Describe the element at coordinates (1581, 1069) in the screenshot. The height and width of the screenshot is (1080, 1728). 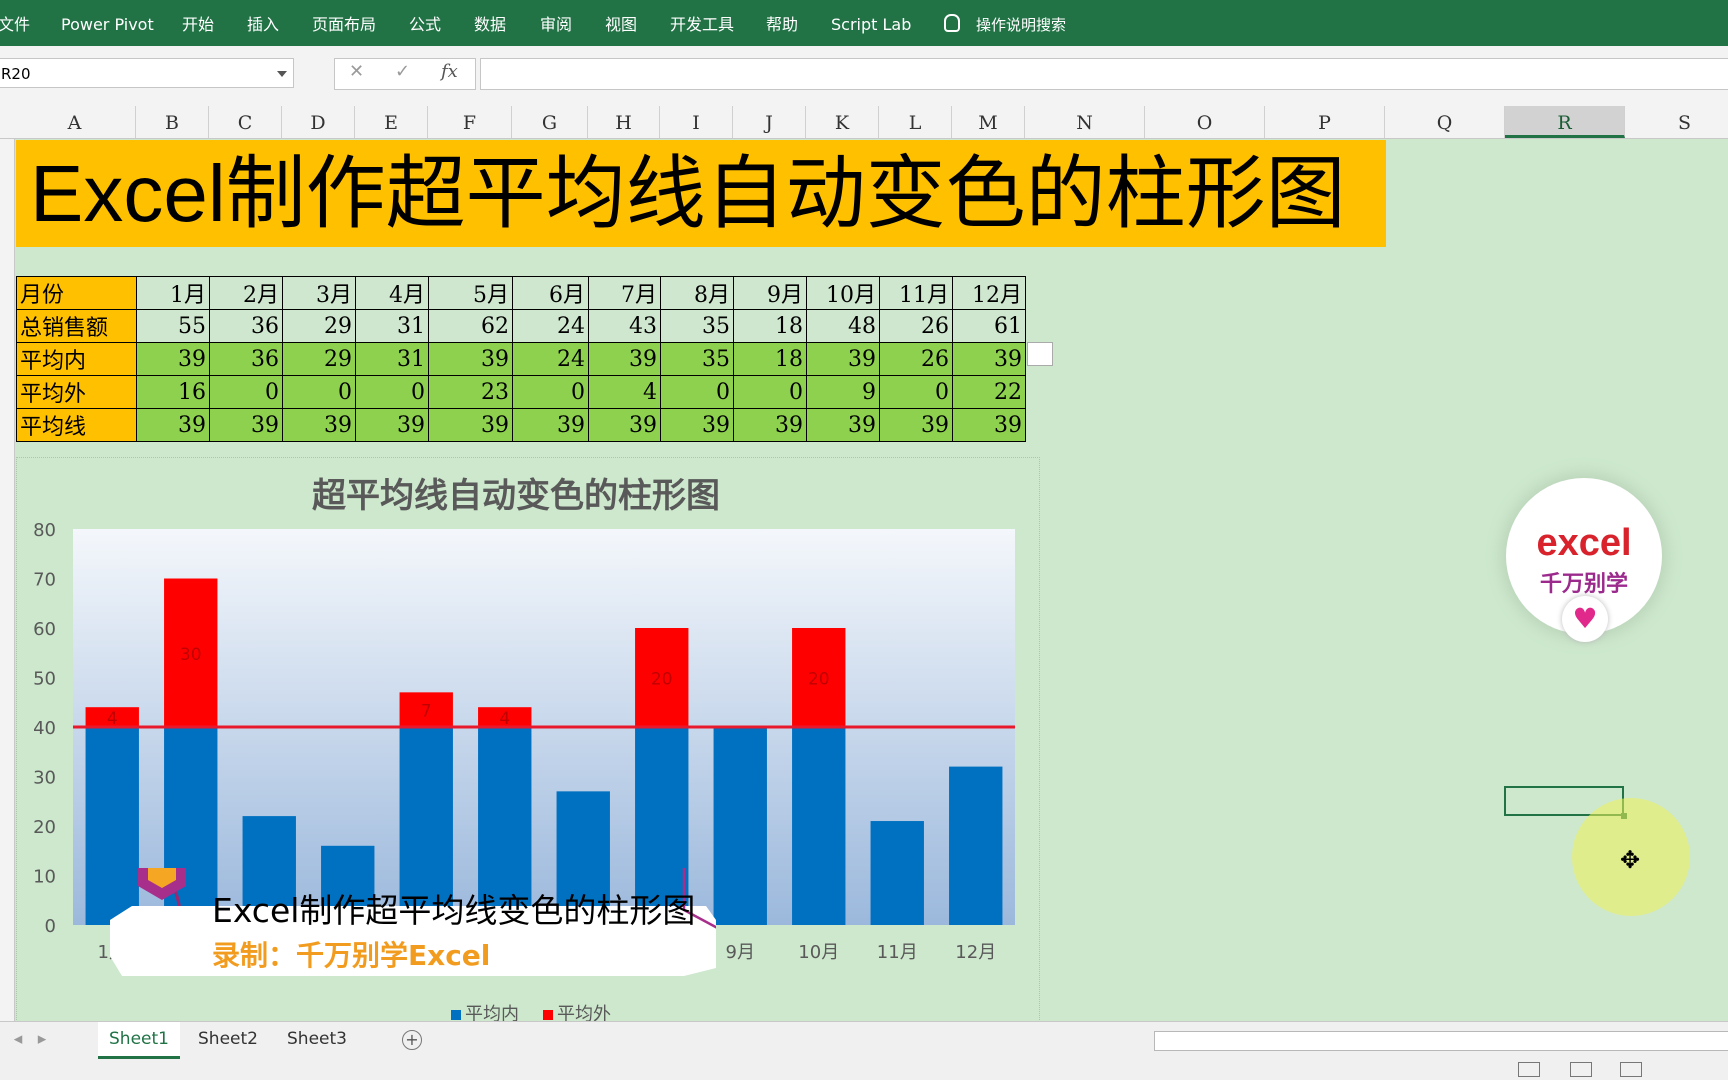
I see `page-layout-view-icon` at that location.